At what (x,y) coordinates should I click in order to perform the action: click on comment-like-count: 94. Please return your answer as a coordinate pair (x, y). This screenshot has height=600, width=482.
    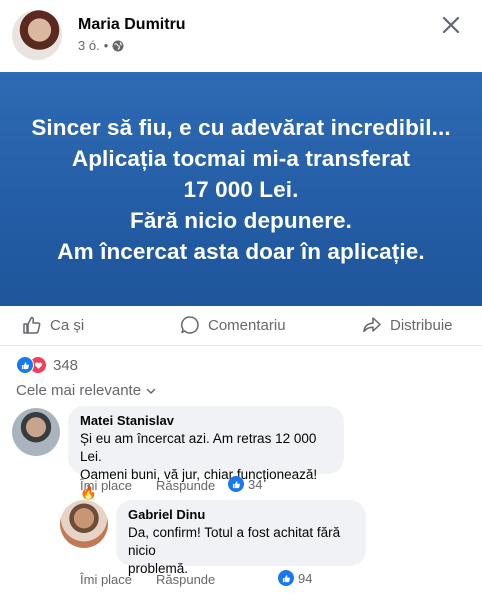
    Looking at the image, I should click on (295, 578).